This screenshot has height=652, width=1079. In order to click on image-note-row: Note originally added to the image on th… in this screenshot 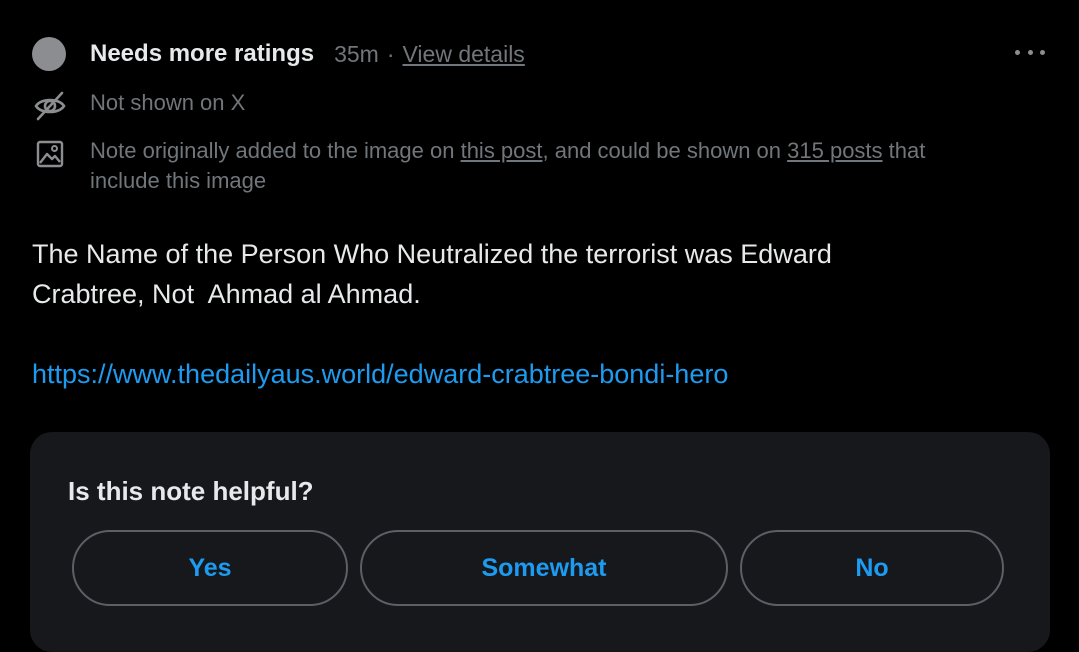, I will do `click(511, 166)`.